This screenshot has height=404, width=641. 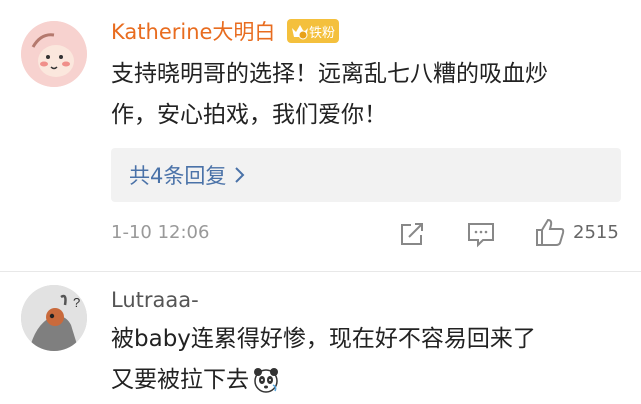 I want to click on like-count: 2515, so click(x=596, y=232).